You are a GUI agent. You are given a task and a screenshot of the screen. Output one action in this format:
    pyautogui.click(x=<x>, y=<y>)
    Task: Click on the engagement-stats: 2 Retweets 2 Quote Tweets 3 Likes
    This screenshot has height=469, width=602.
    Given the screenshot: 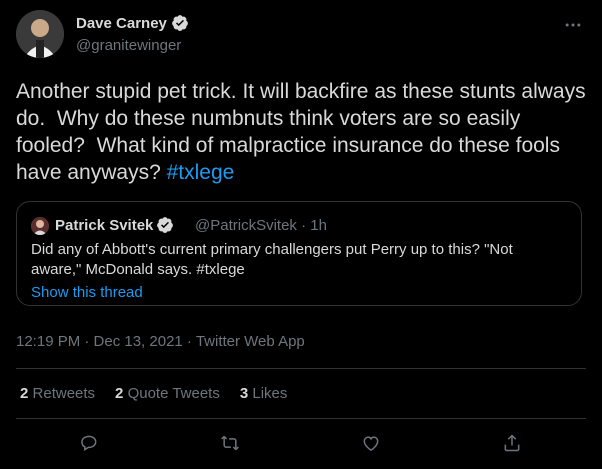 What is the action you would take?
    pyautogui.click(x=153, y=393)
    